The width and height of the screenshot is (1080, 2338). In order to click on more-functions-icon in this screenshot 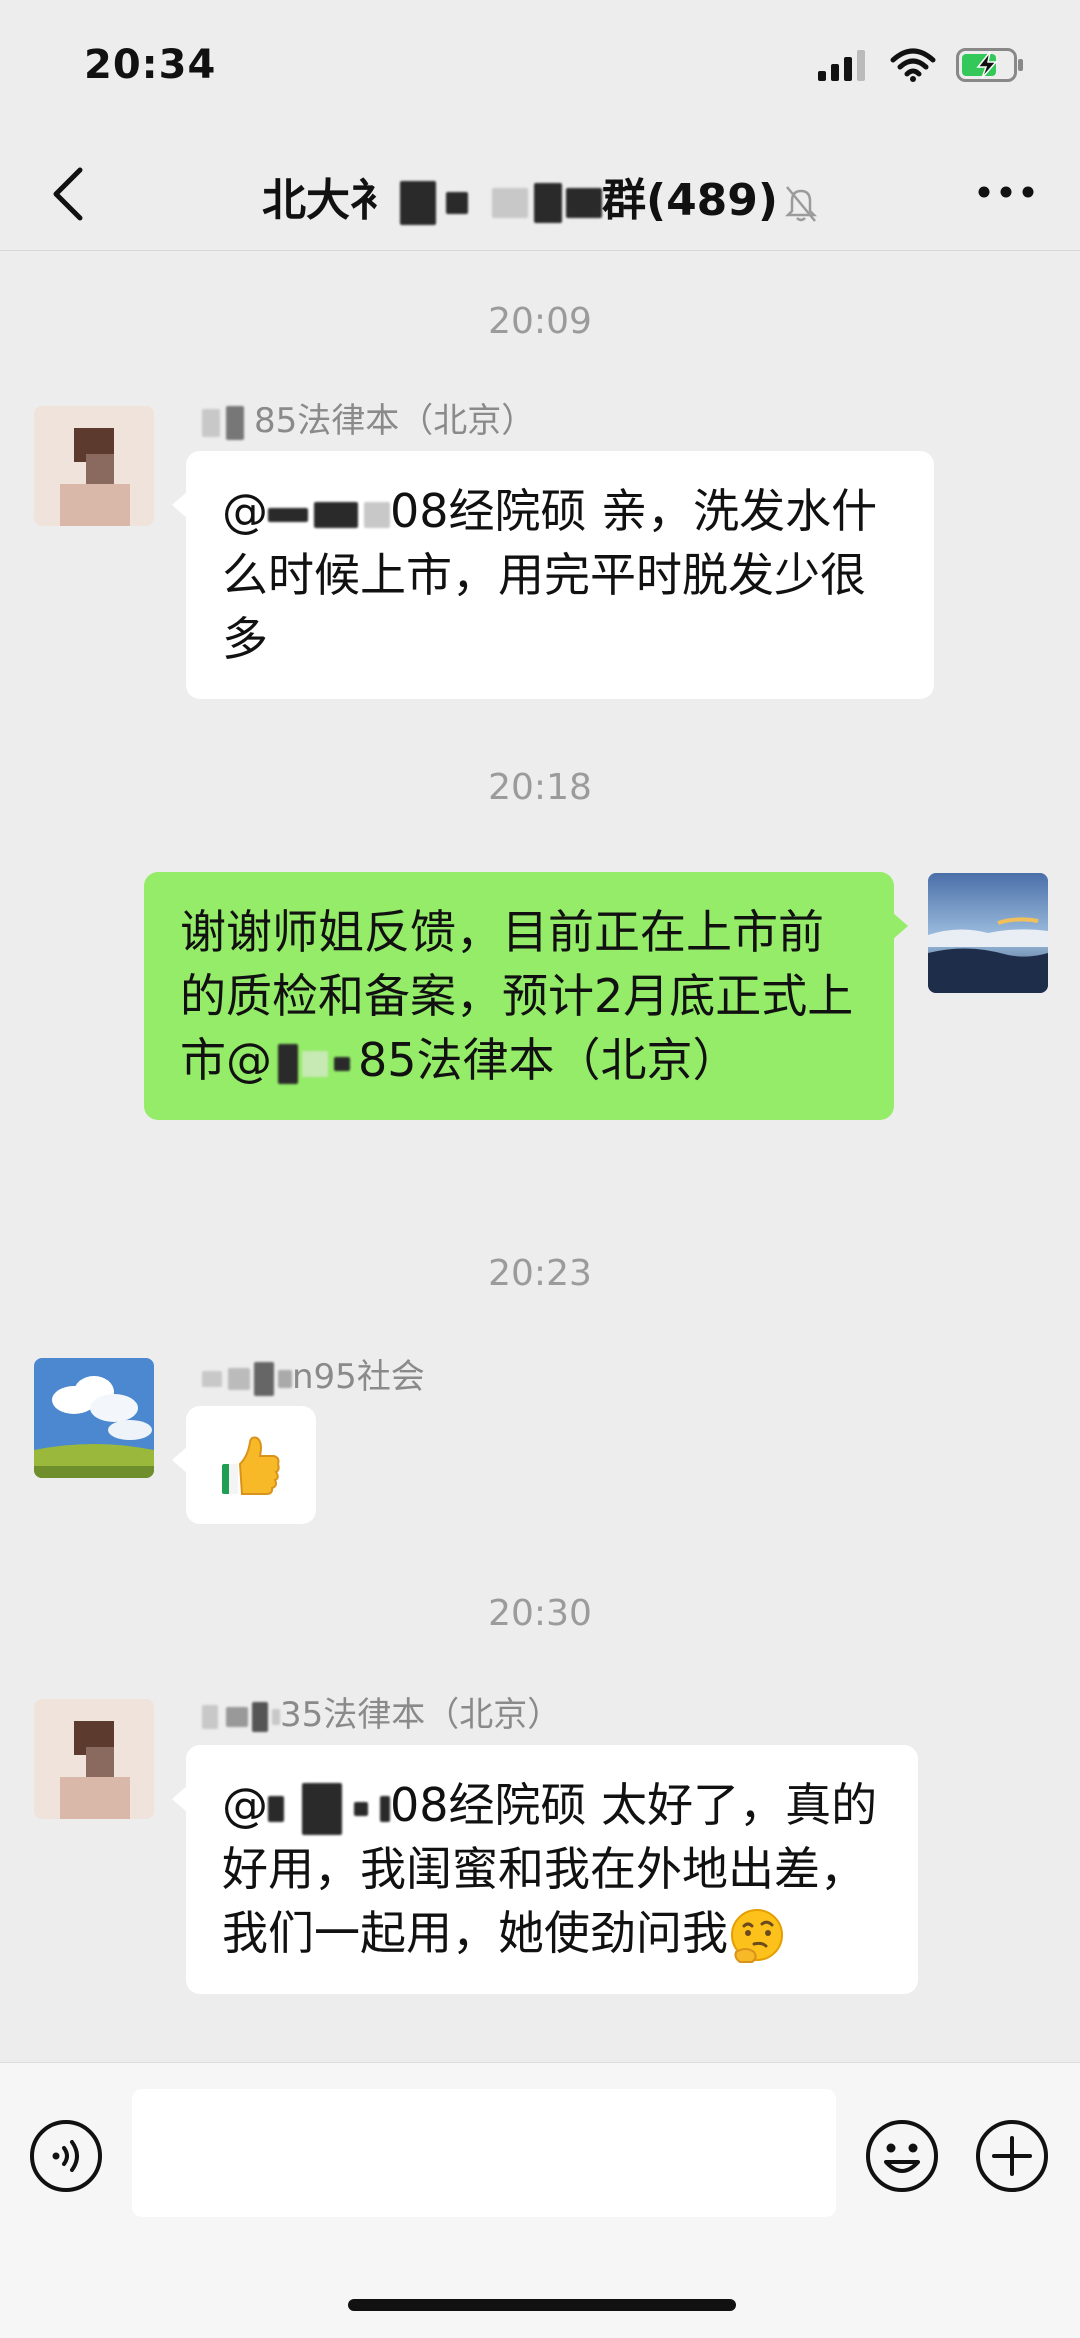, I will do `click(1012, 2156)`.